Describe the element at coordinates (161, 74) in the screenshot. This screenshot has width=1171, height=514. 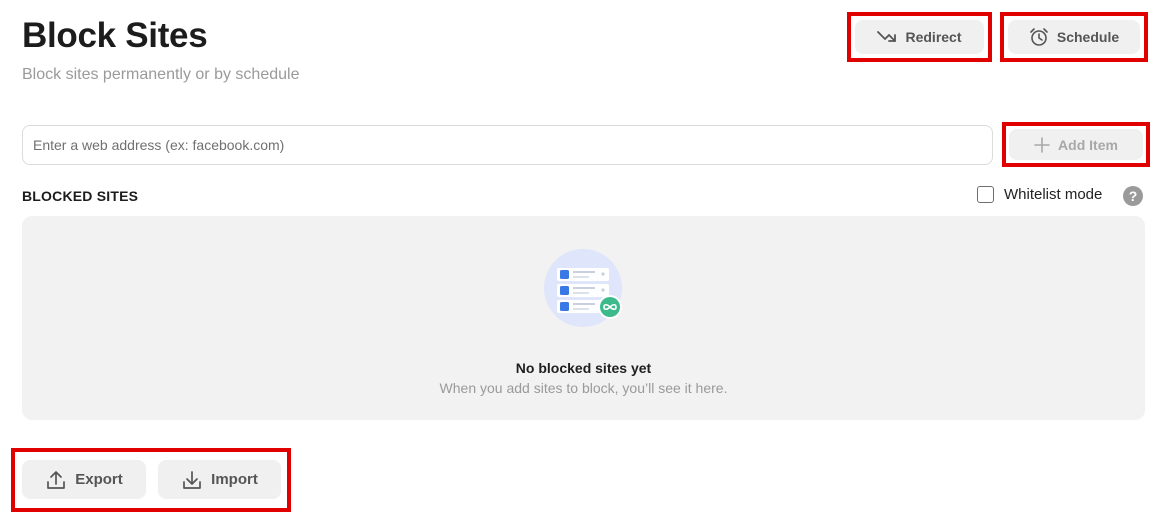
I see `page-subtitle: Block sites permanently or by schedule` at that location.